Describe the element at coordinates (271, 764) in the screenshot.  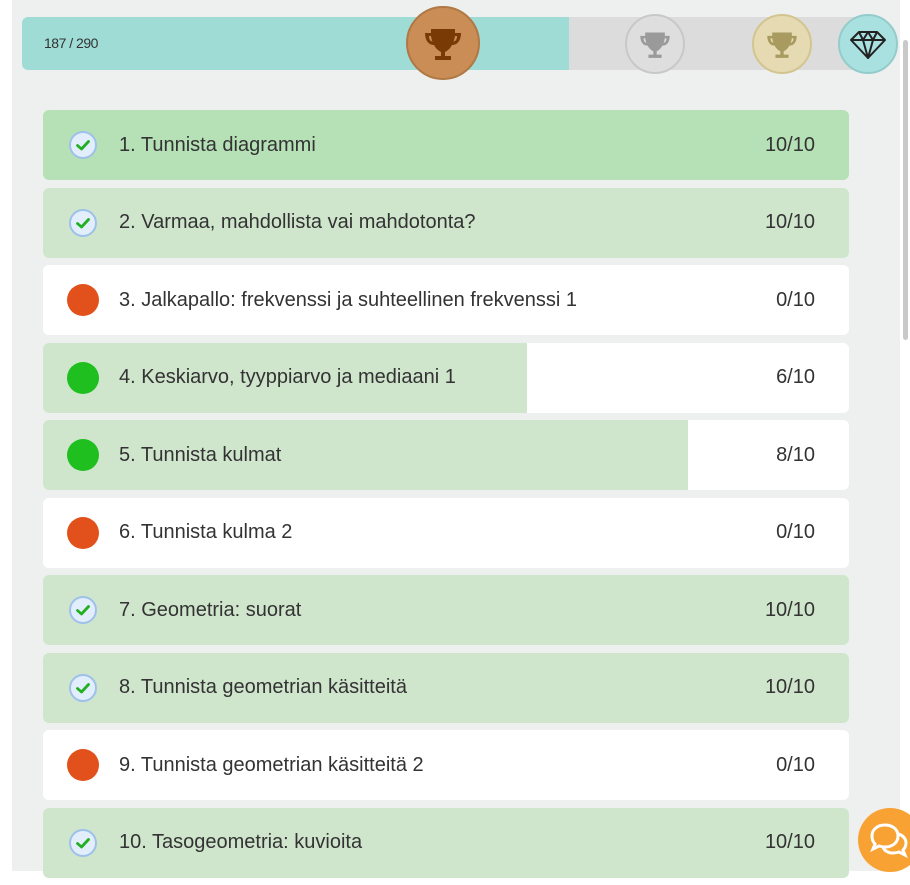
I see `exercise-title: 9. Tunnista geometrian käsitteitä 2` at that location.